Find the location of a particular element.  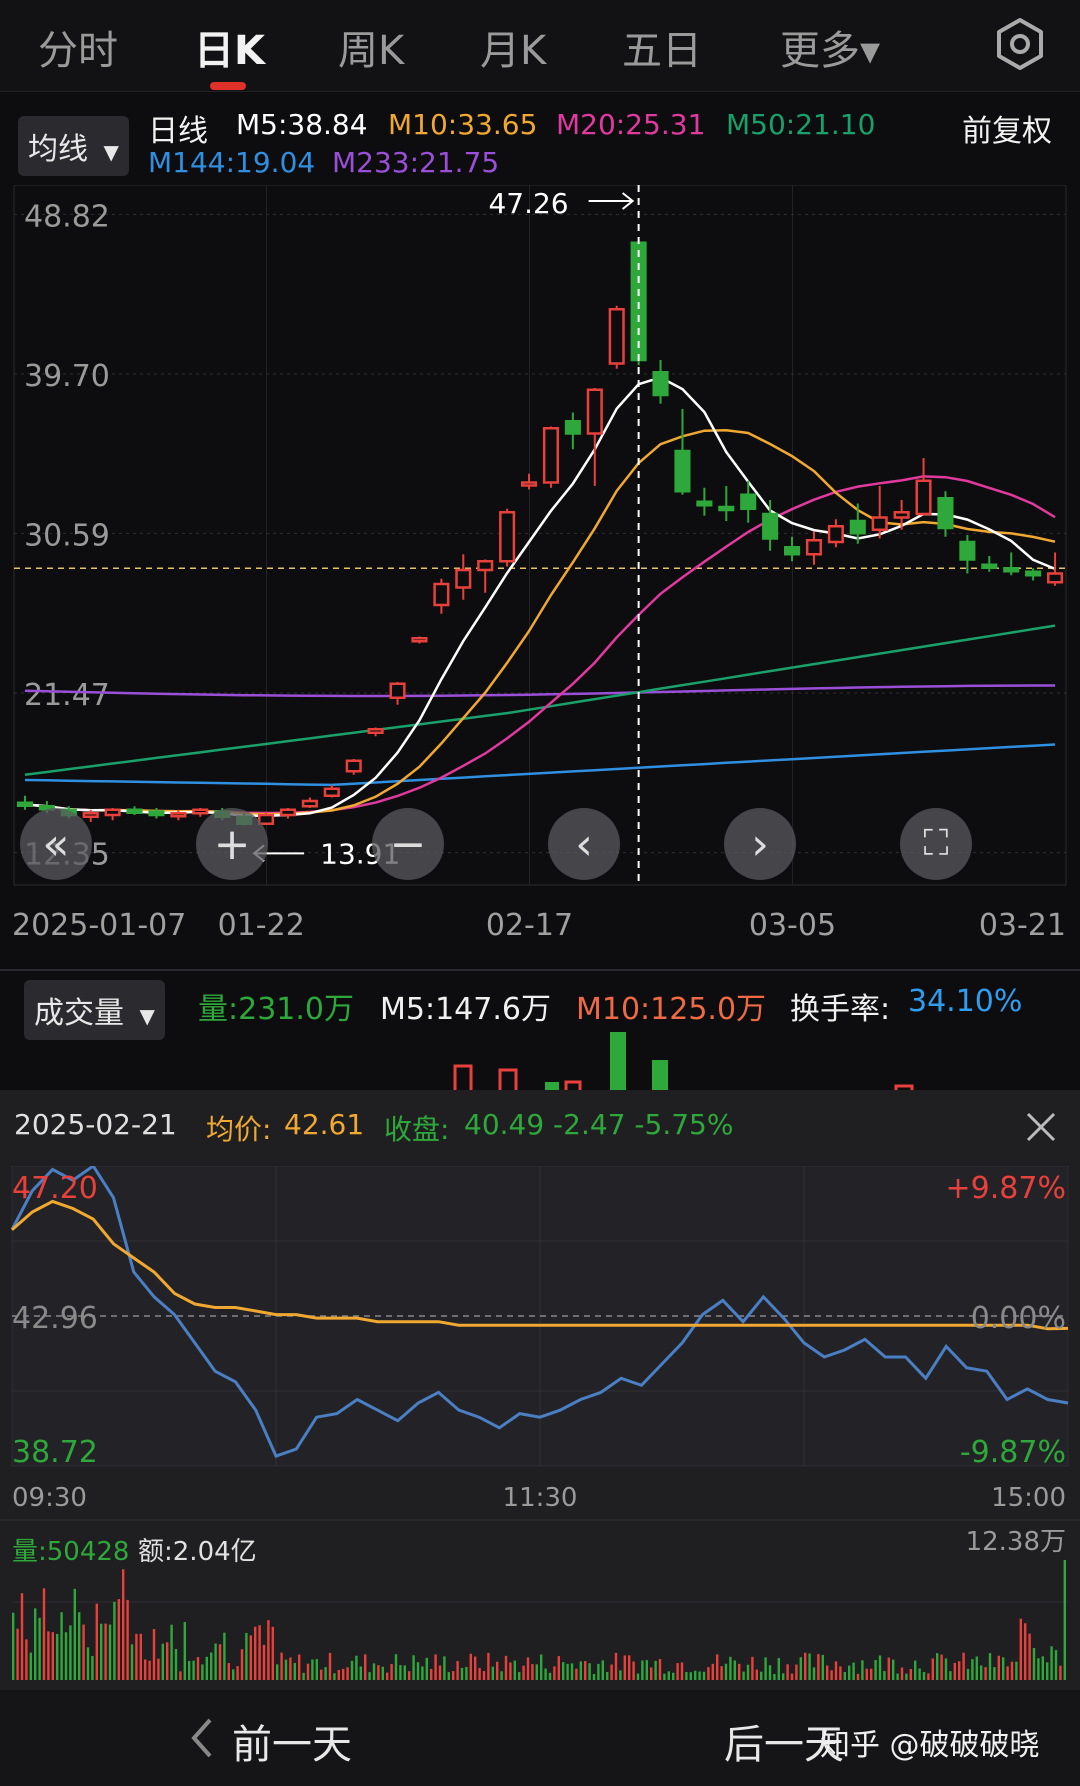

fast-back-icon: « is located at coordinates (56, 844).